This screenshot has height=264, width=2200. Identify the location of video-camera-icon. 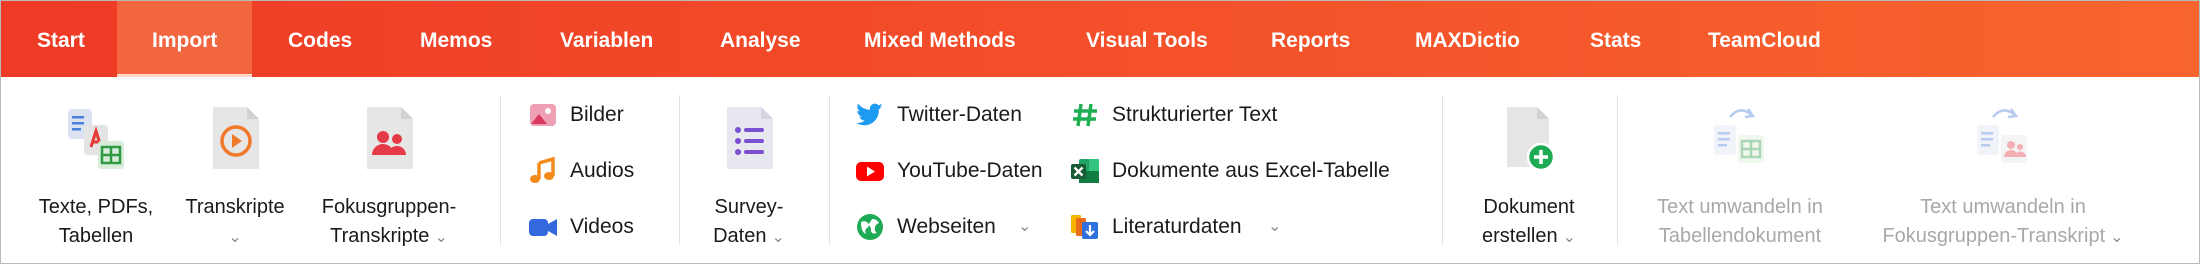
(543, 227).